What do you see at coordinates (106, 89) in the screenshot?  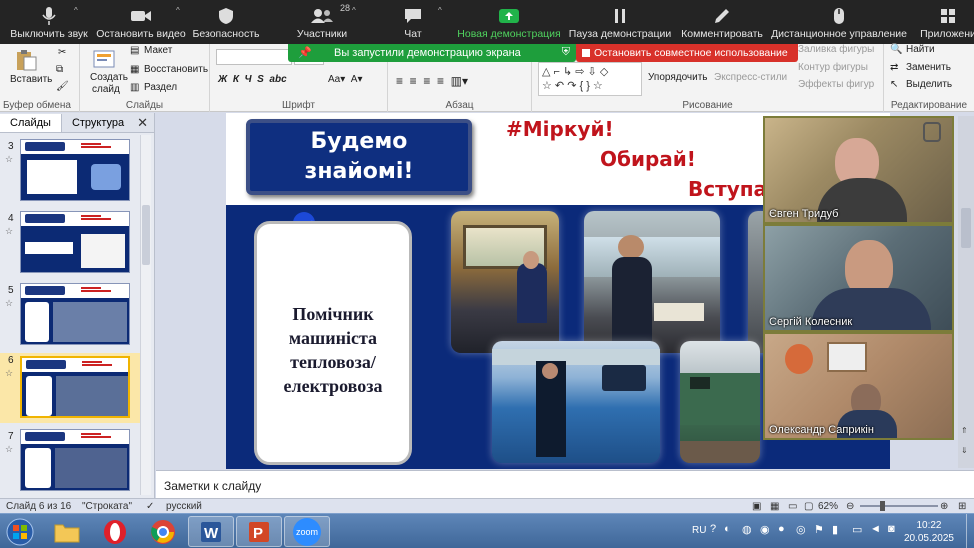 I see `new-slide-label-2: слайд` at bounding box center [106, 89].